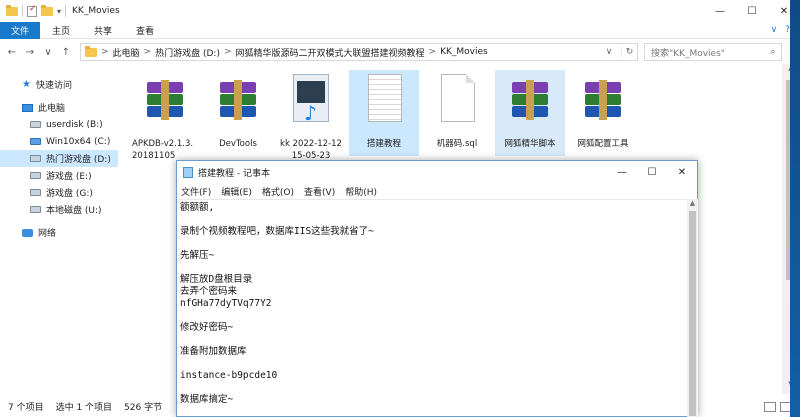 This screenshot has height=417, width=800. What do you see at coordinates (530, 144) in the screenshot?
I see `file-name: 网狐精华脚本` at bounding box center [530, 144].